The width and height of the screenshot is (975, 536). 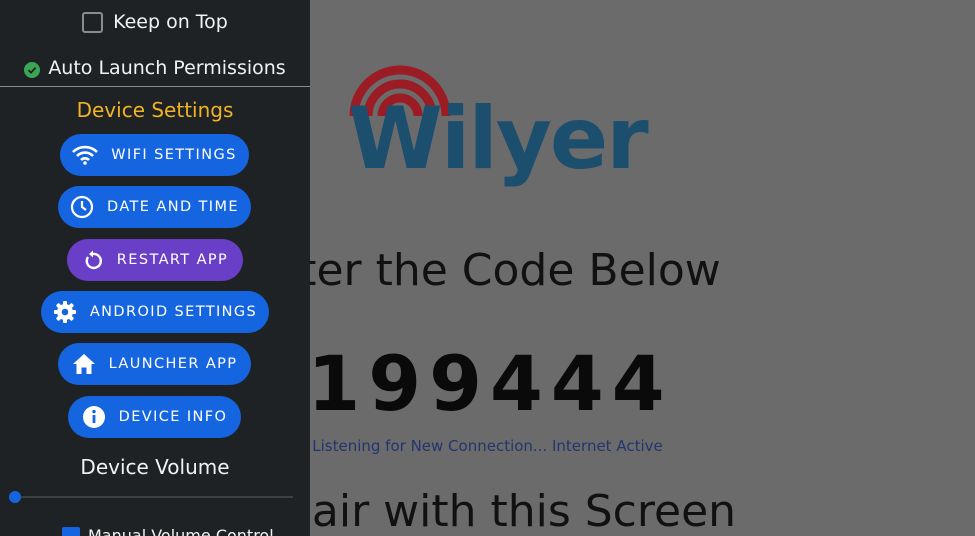 What do you see at coordinates (94, 417) in the screenshot?
I see `info-icon` at bounding box center [94, 417].